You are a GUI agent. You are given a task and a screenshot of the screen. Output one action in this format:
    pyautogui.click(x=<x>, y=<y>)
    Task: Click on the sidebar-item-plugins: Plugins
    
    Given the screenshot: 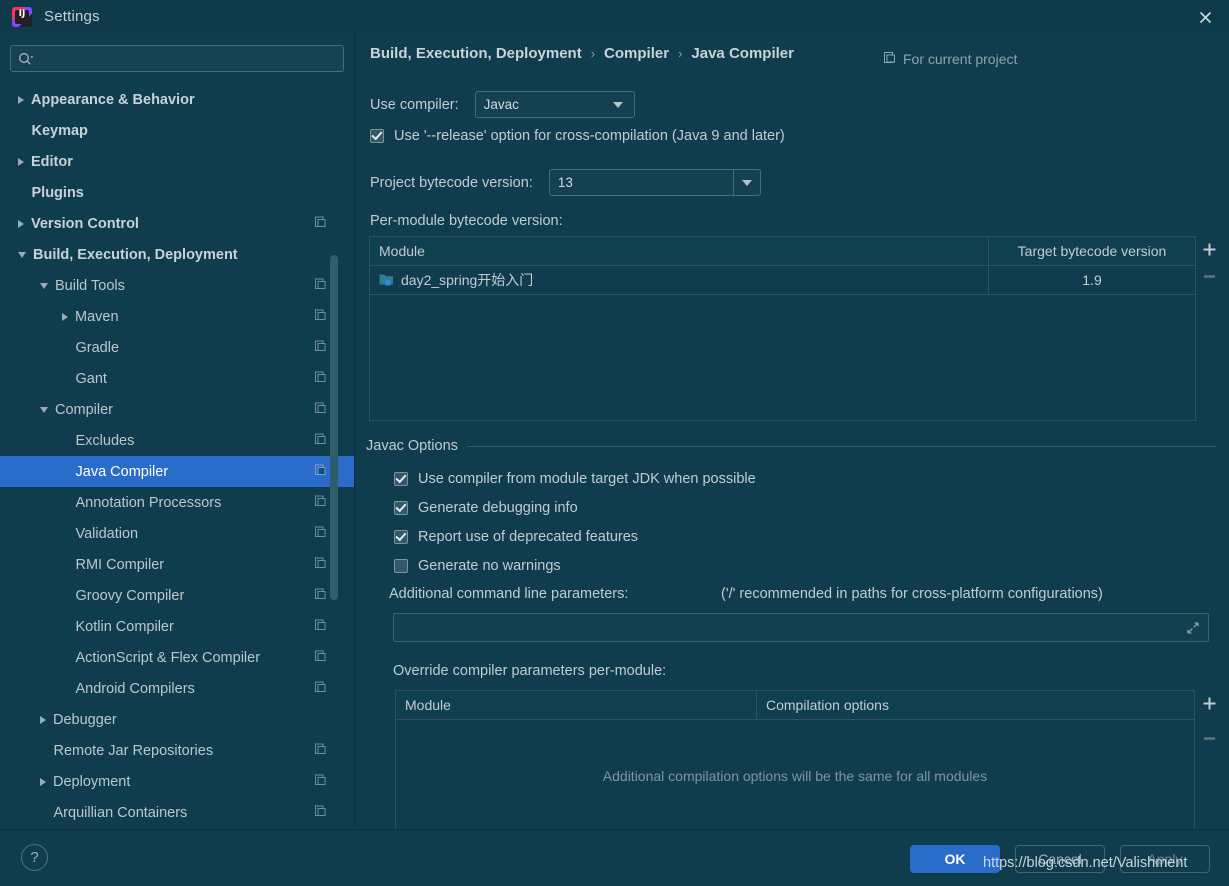 What is the action you would take?
    pyautogui.click(x=177, y=192)
    